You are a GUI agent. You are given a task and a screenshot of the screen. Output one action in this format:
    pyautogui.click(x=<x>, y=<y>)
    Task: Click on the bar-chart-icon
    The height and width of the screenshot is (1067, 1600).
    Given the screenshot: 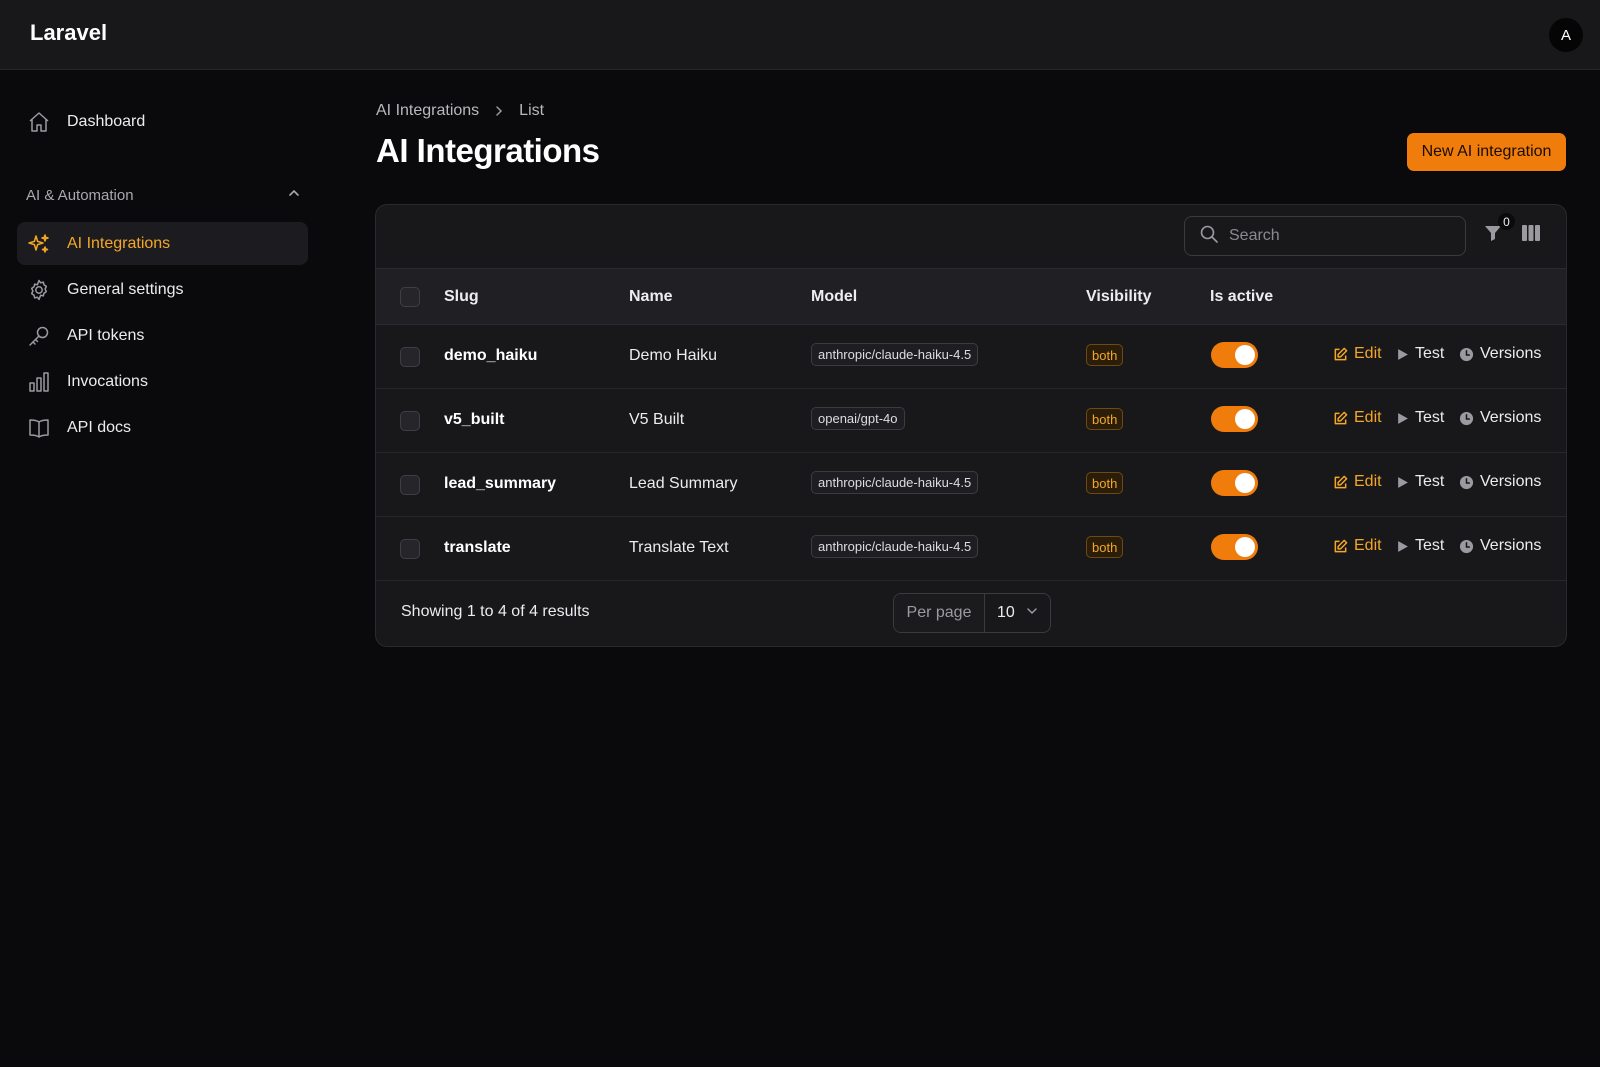 What is the action you would take?
    pyautogui.click(x=39, y=382)
    